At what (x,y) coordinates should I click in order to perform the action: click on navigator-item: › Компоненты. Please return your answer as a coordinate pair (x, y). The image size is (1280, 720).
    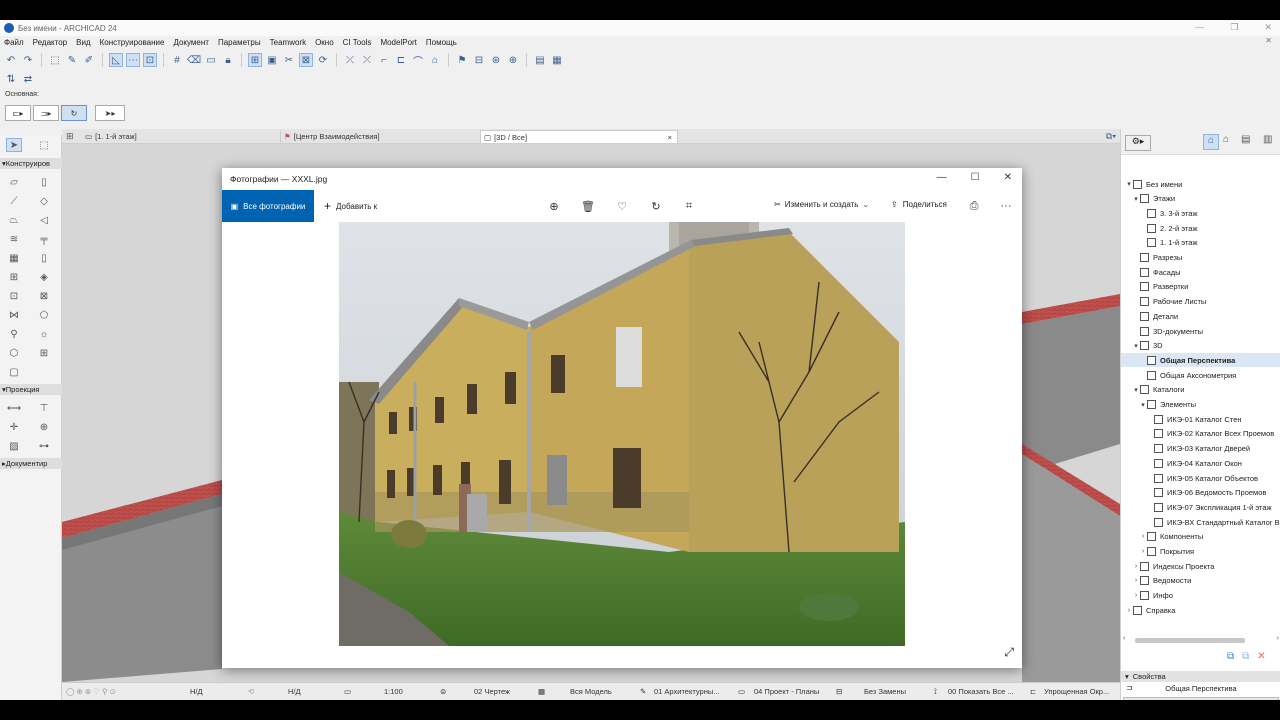
    Looking at the image, I should click on (1200, 537).